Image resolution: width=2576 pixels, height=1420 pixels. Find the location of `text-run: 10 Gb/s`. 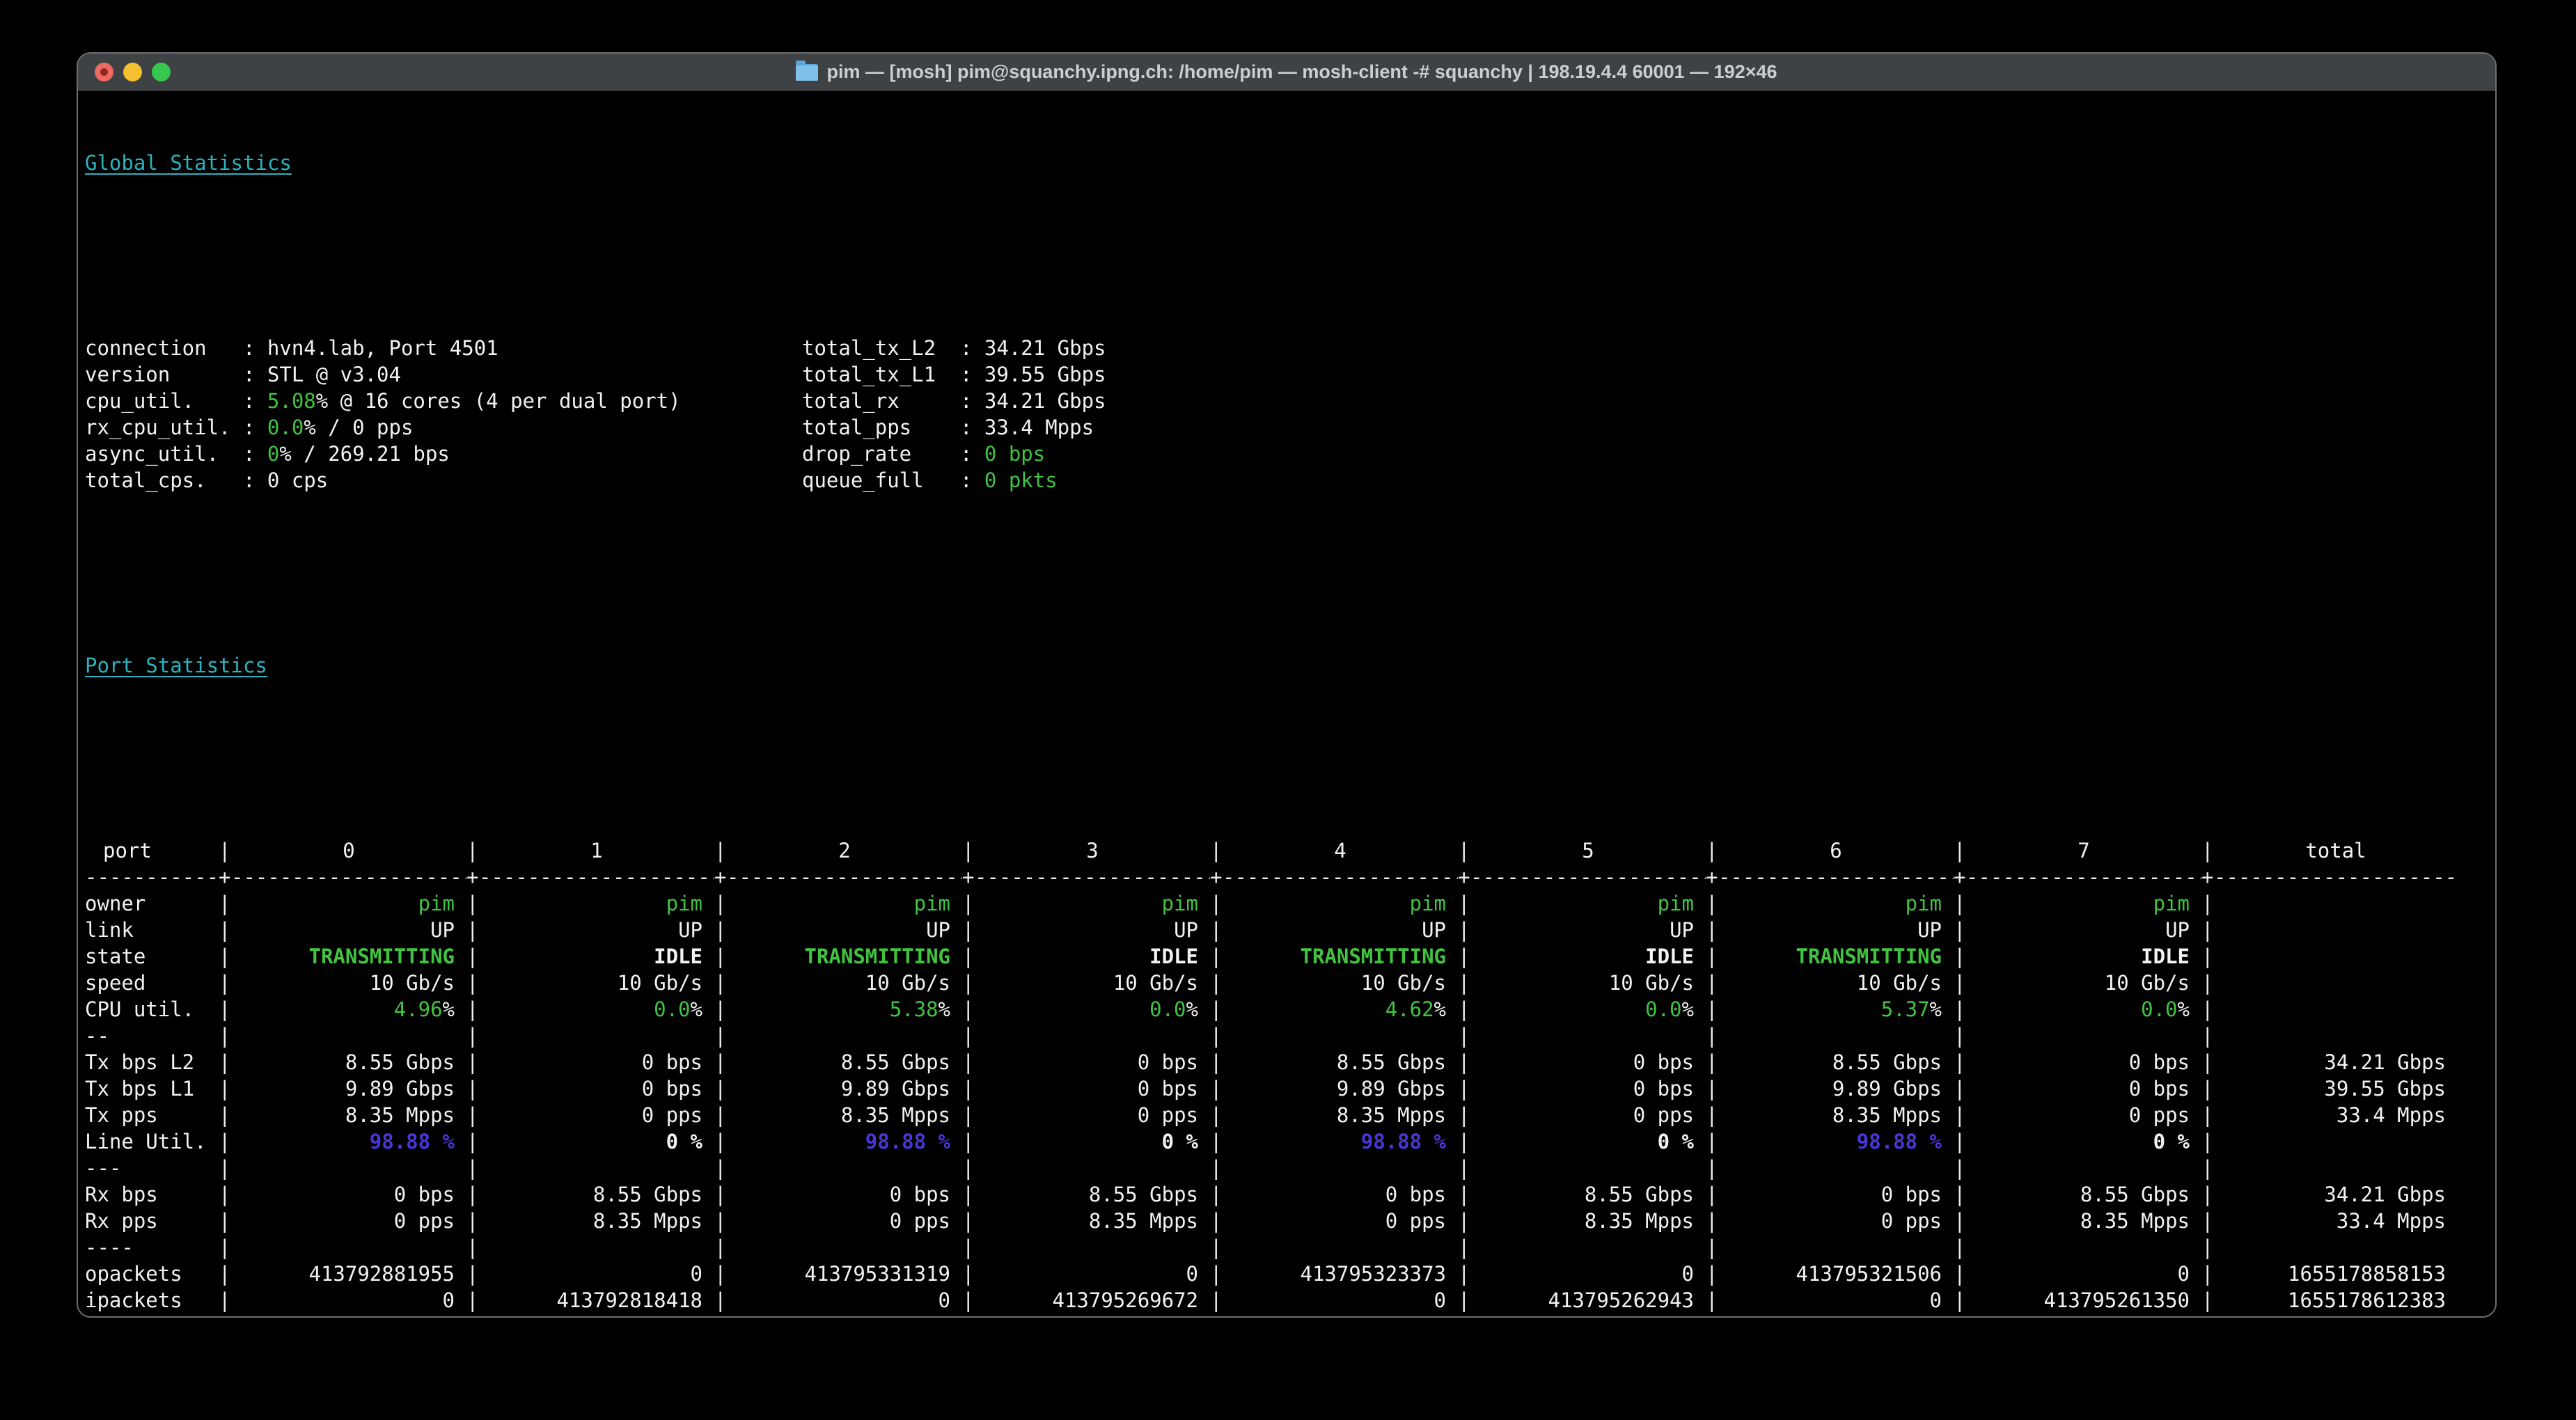

text-run: 10 Gb/s is located at coordinates (659, 983).